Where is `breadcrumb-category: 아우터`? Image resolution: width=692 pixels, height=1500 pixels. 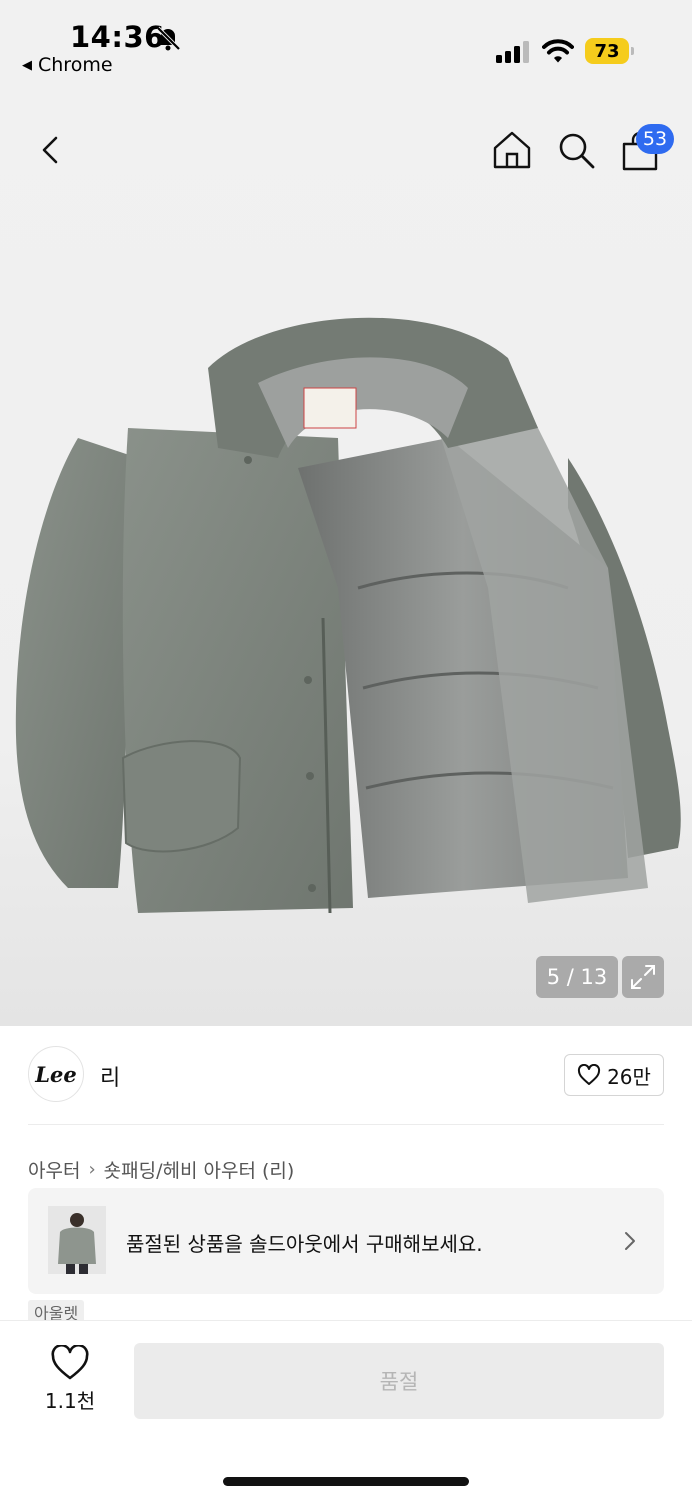
breadcrumb-category: 아우터 is located at coordinates (54, 1169).